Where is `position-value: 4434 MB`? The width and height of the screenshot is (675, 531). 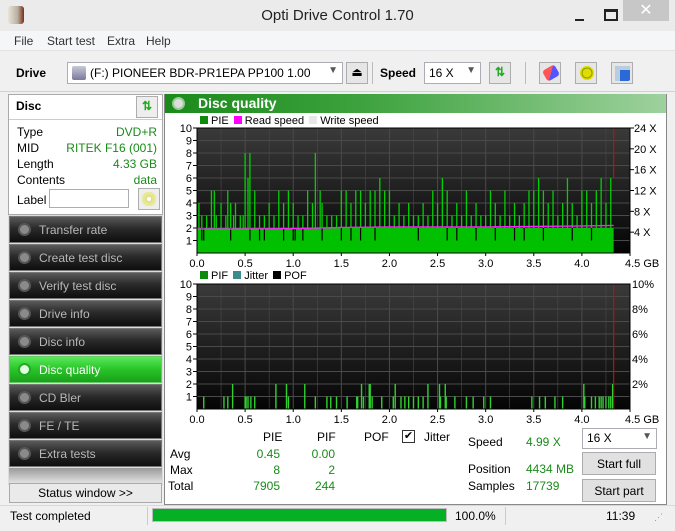
position-value: 4434 MB is located at coordinates (550, 469).